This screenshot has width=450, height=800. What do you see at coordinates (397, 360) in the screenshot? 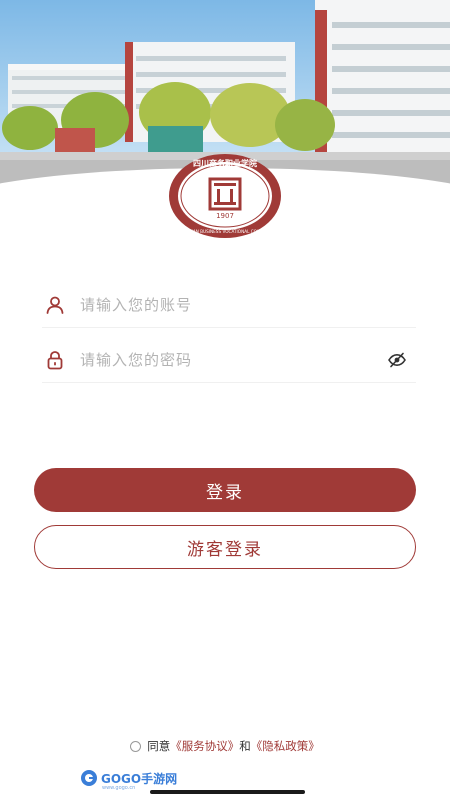
I see `eye-off-icon` at bounding box center [397, 360].